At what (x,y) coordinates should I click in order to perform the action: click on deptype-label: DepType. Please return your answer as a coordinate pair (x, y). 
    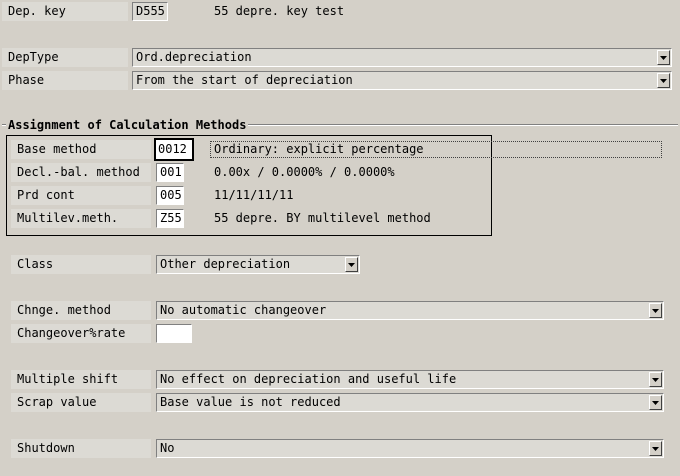
    Looking at the image, I should click on (65, 57).